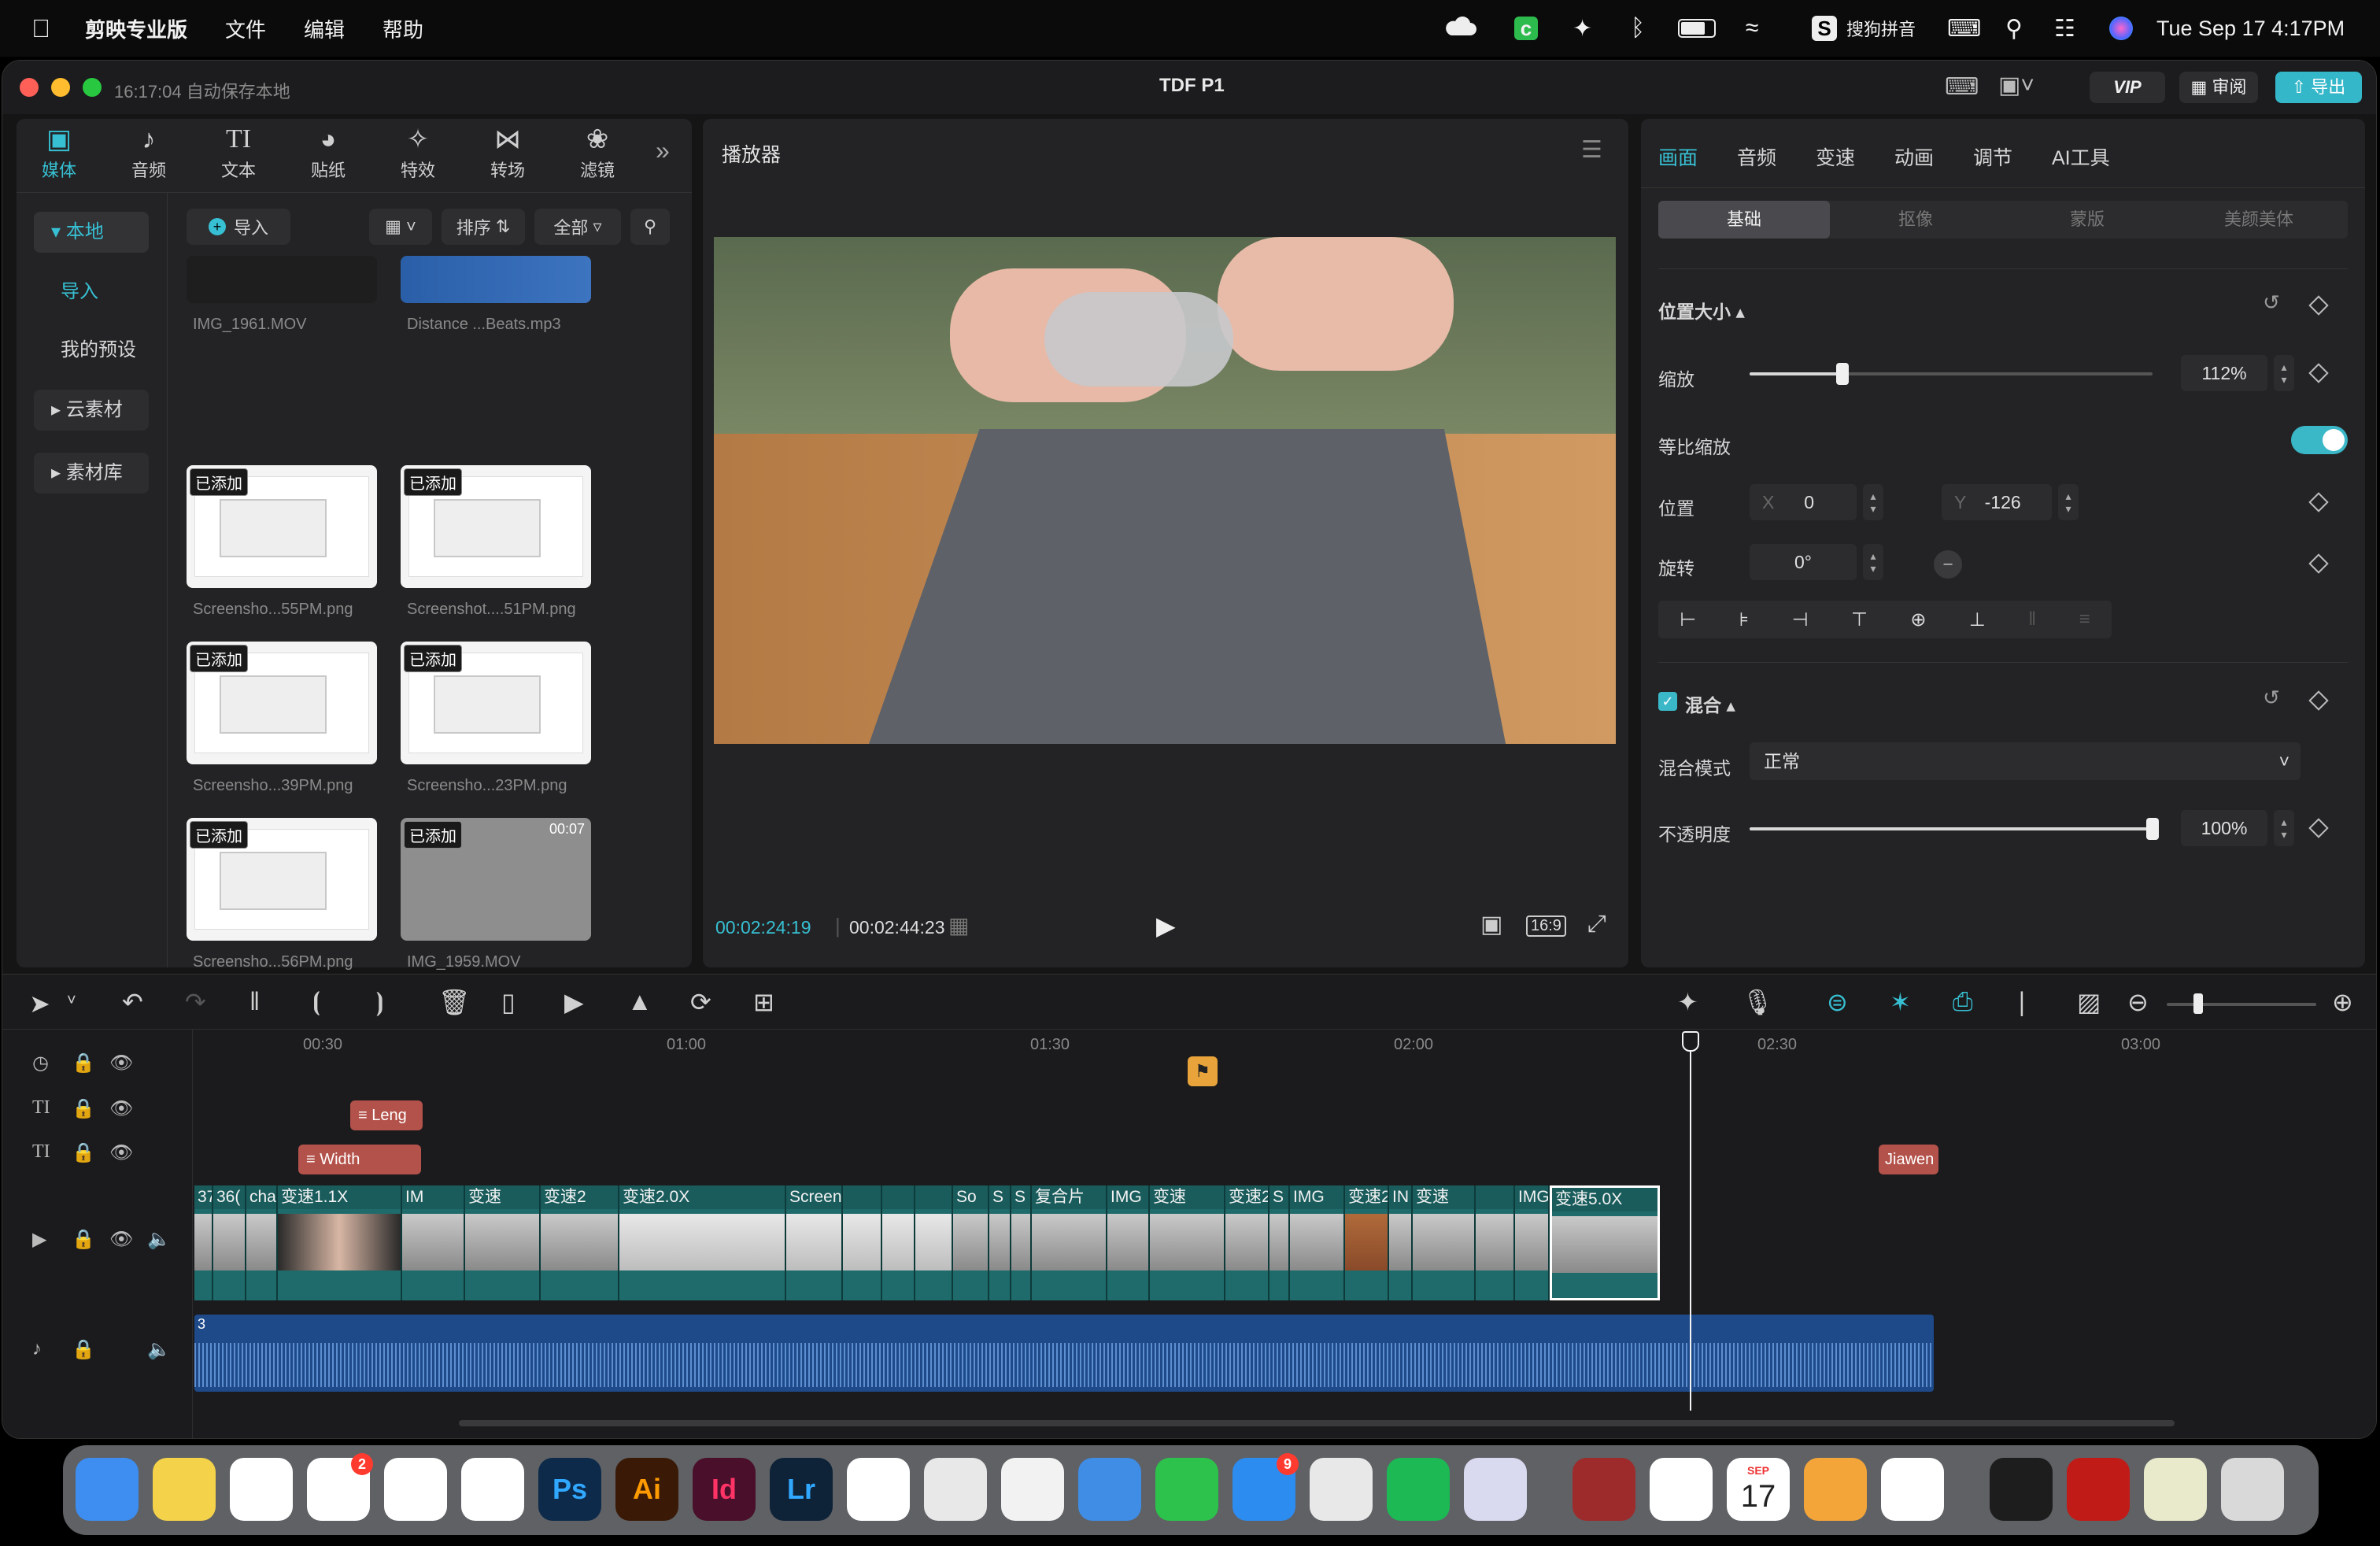 The height and width of the screenshot is (1546, 2380). What do you see at coordinates (255, 1002) in the screenshot?
I see `split-icon: ‖` at bounding box center [255, 1002].